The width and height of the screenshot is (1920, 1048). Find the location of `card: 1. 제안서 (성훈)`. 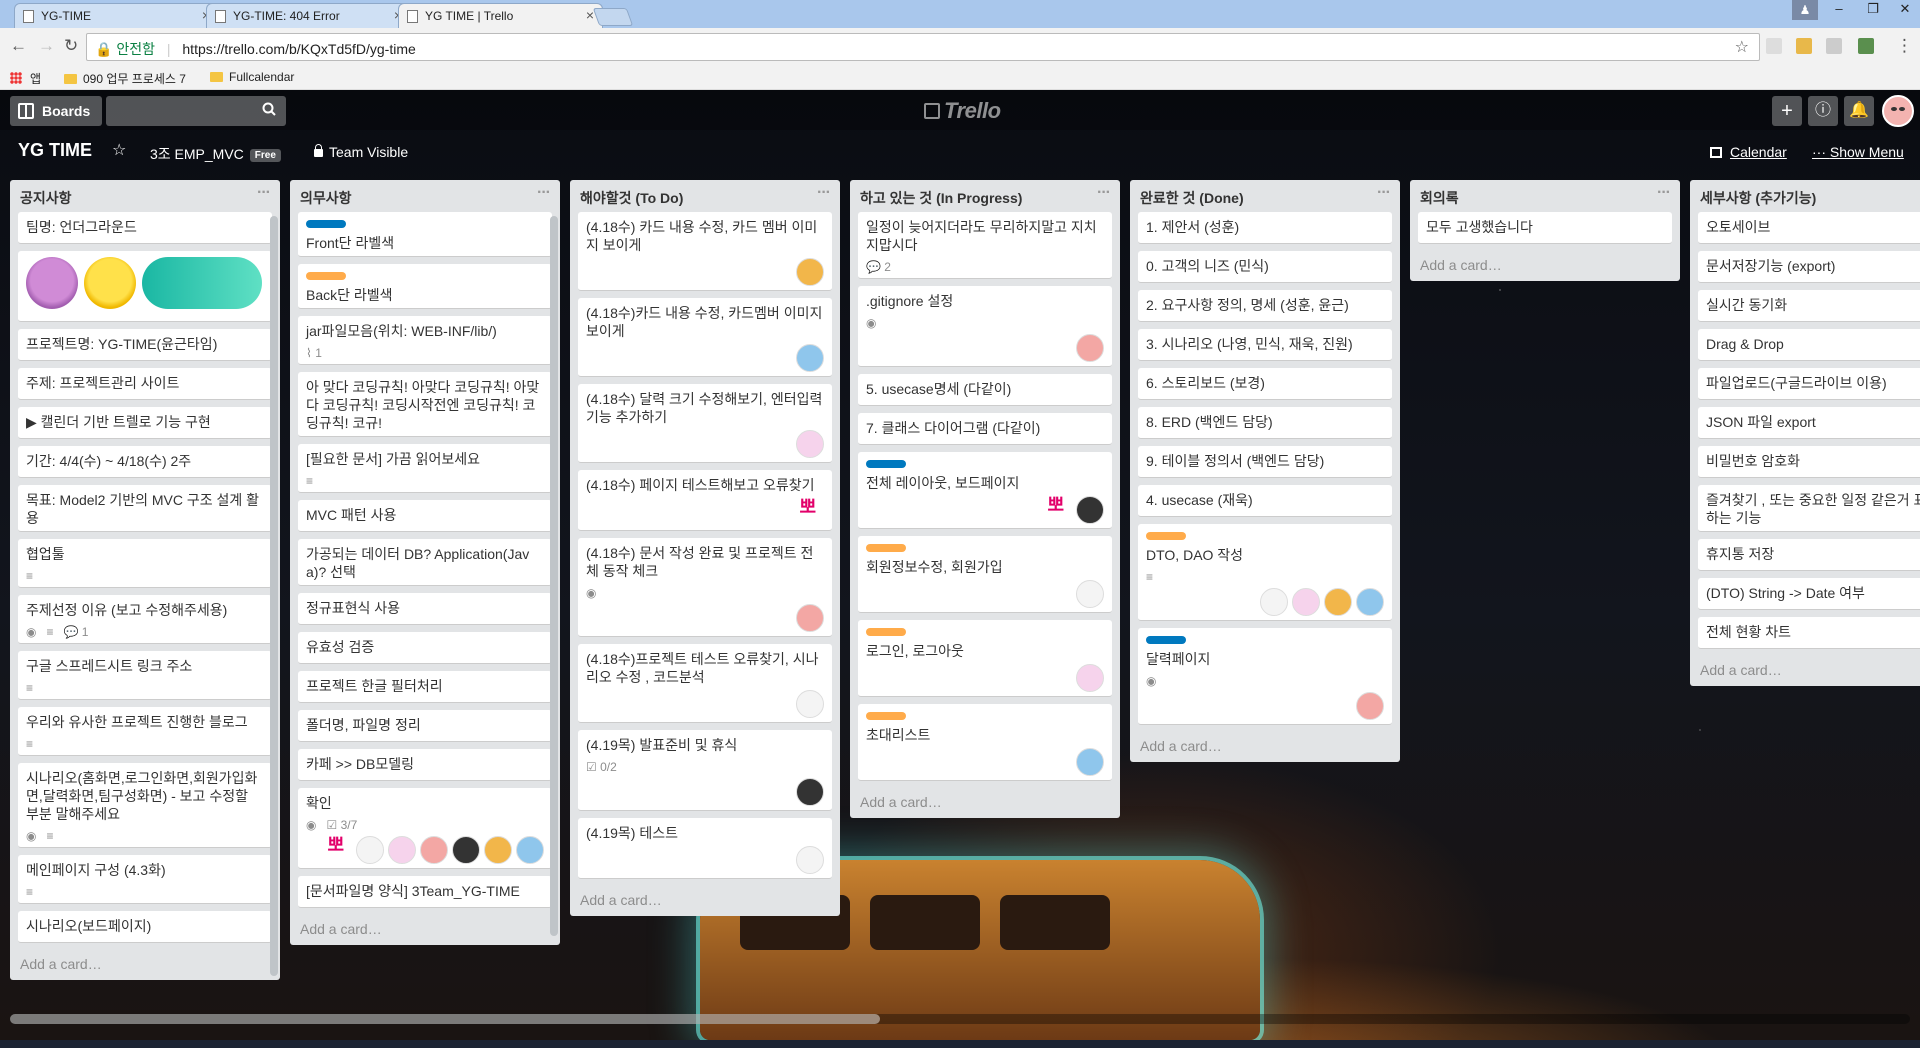

card: 1. 제안서 (성훈) is located at coordinates (1265, 228).